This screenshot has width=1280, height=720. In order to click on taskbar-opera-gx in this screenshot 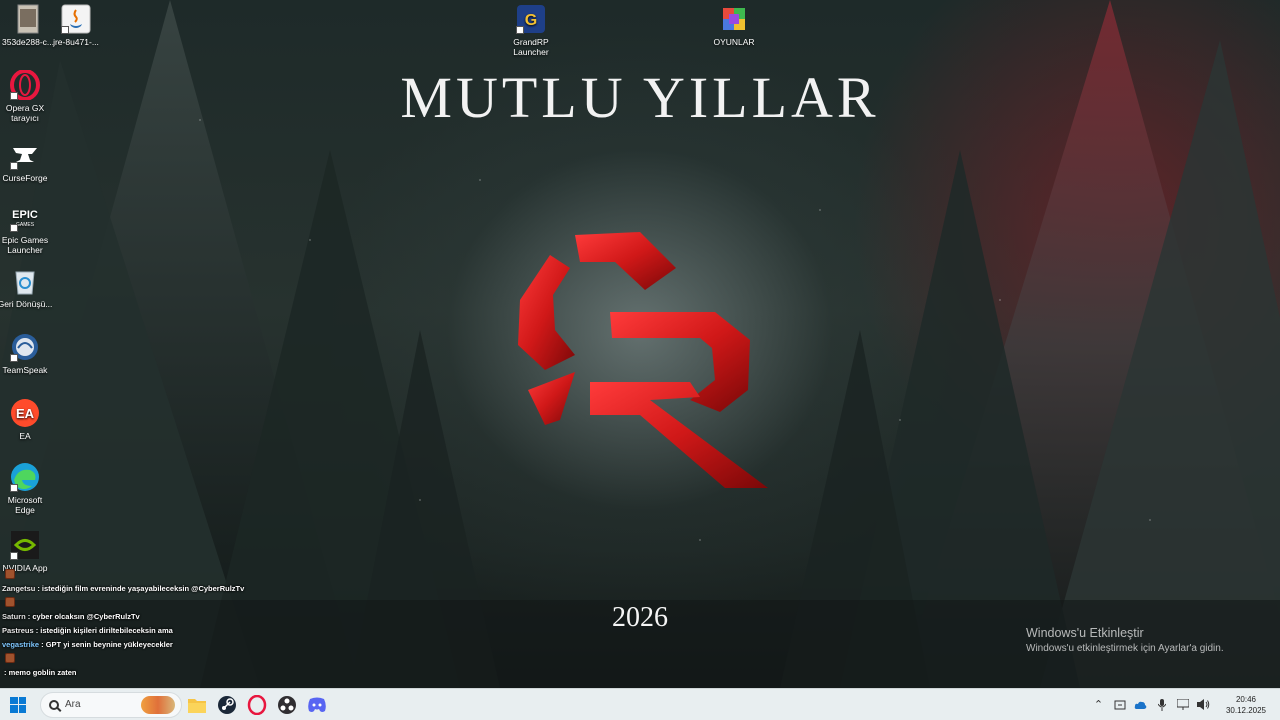, I will do `click(257, 705)`.